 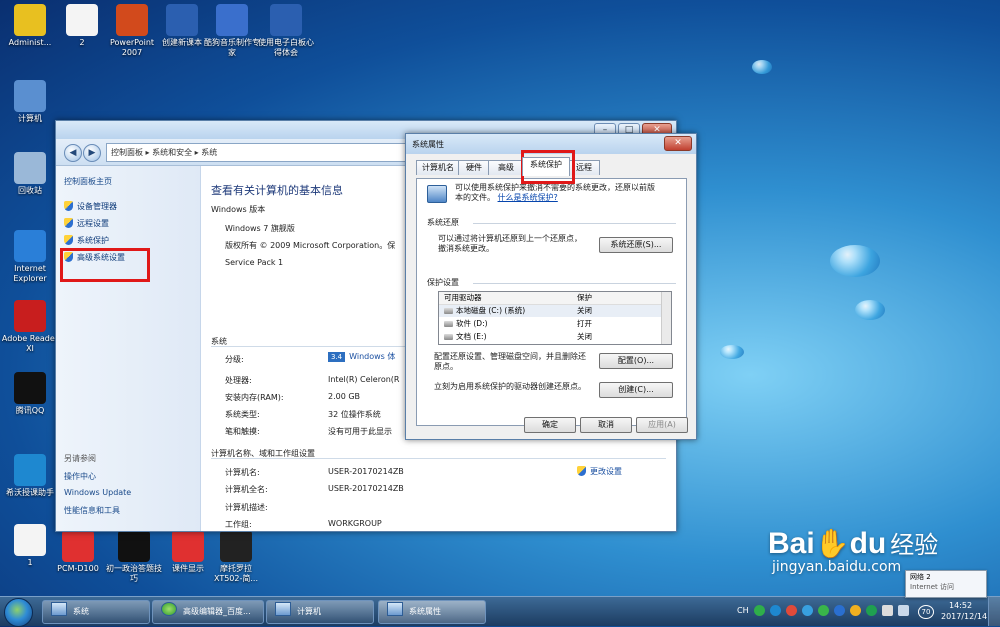 What do you see at coordinates (903, 610) in the screenshot?
I see `volume-icon` at bounding box center [903, 610].